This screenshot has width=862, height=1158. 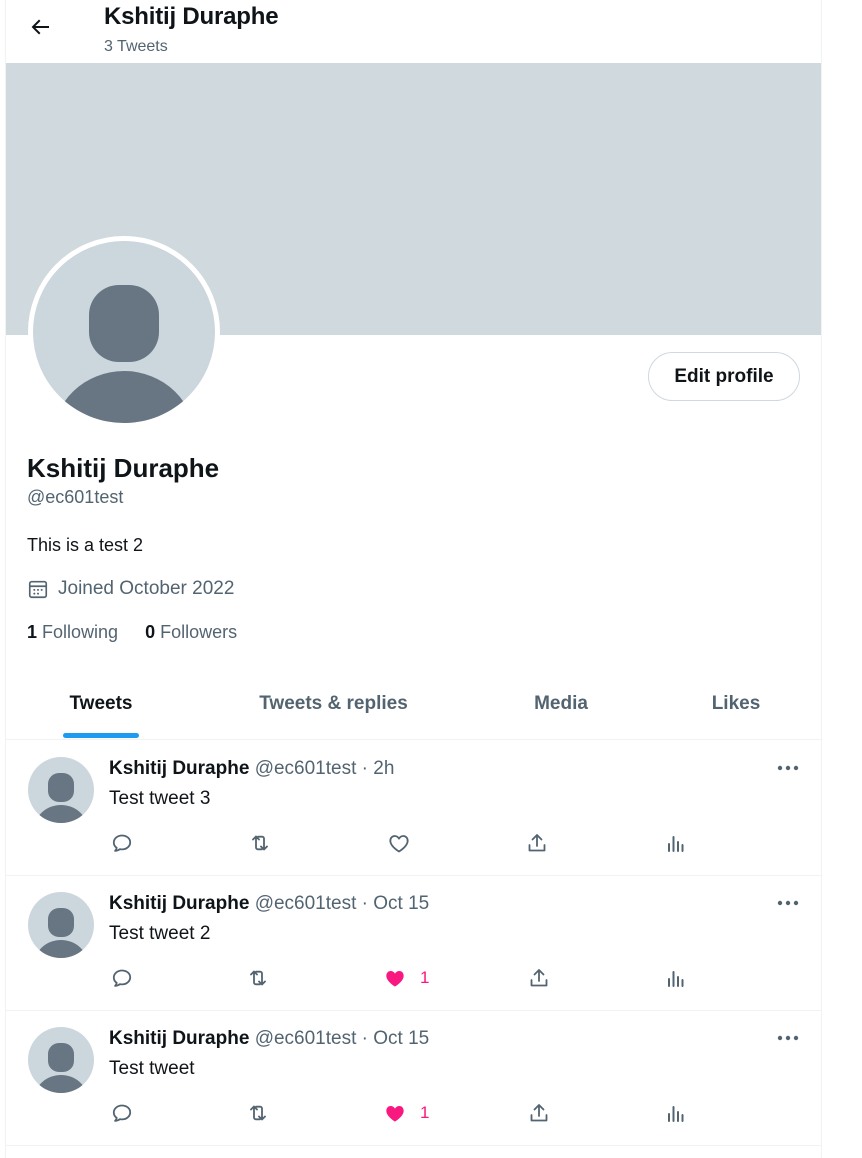 I want to click on back-button, so click(x=40, y=27).